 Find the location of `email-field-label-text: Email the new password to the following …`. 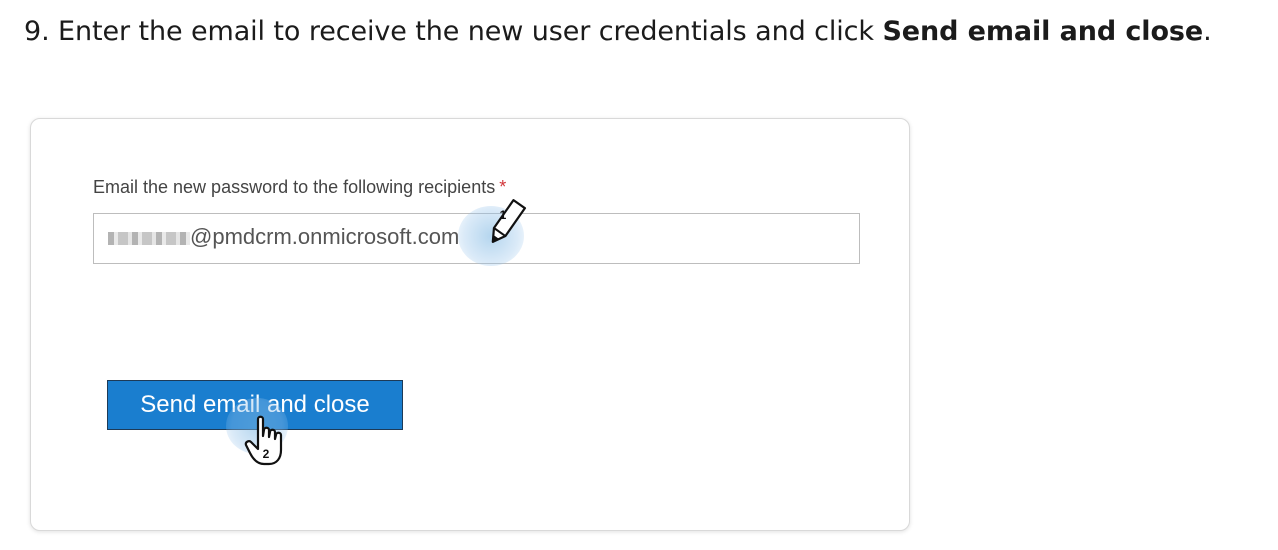

email-field-label-text: Email the new password to the following … is located at coordinates (294, 187).